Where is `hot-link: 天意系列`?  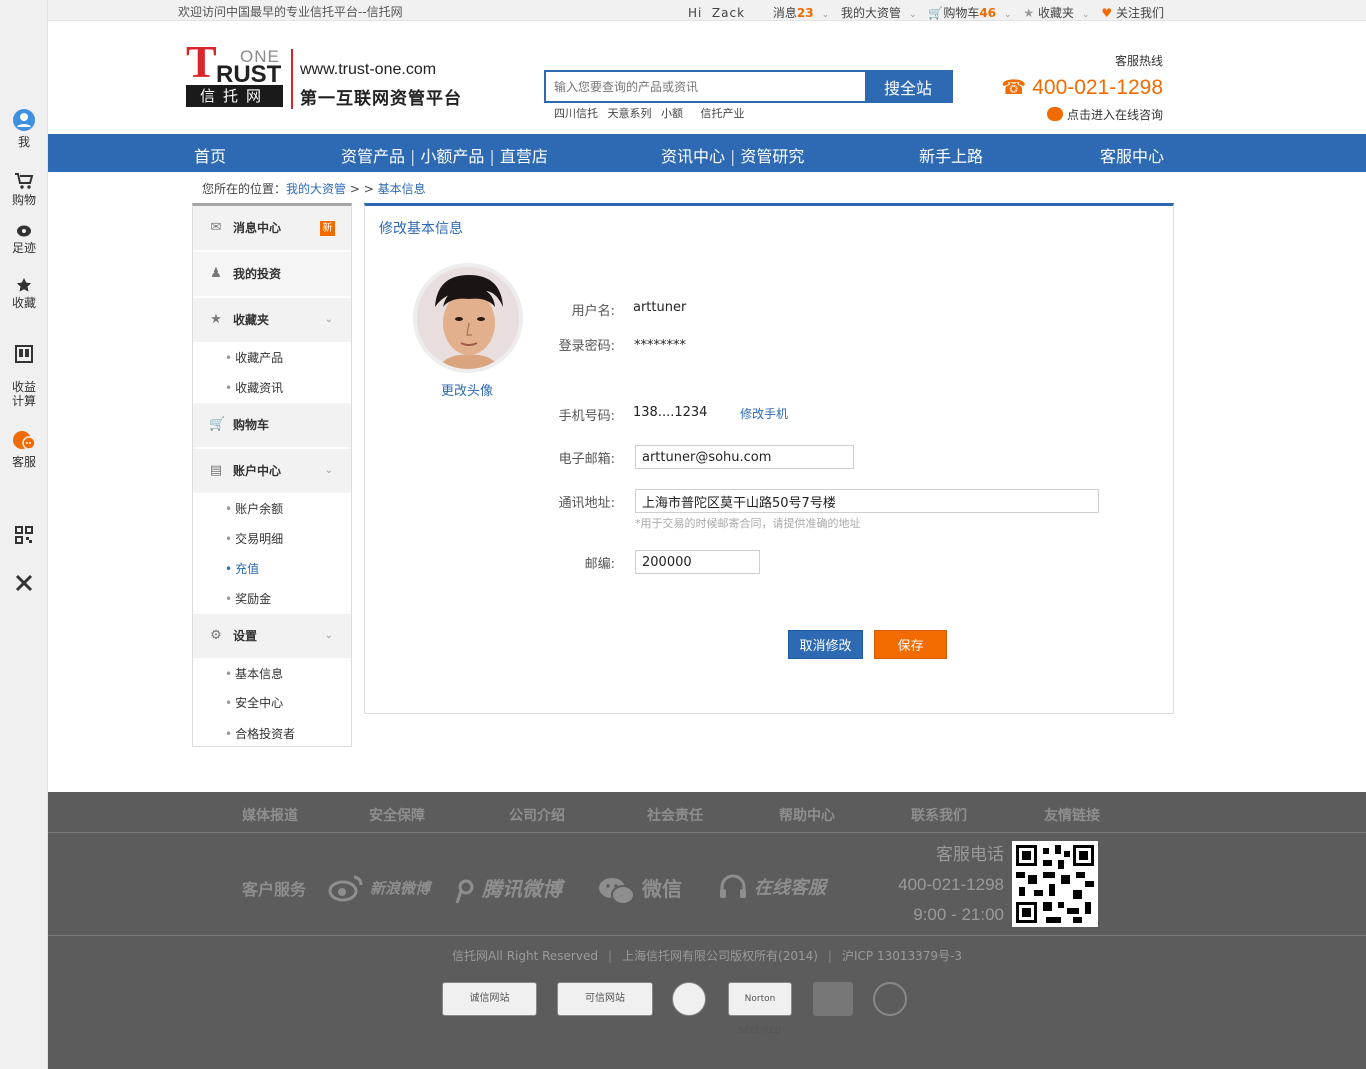
hot-link: 天意系列 is located at coordinates (630, 113).